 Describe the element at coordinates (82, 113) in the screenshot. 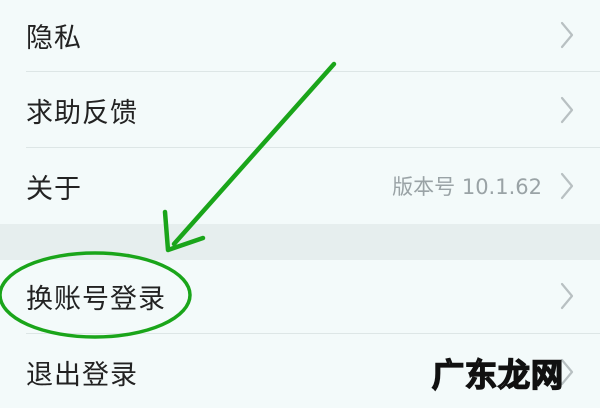

I see `menu-item-label: 求助反馈` at that location.